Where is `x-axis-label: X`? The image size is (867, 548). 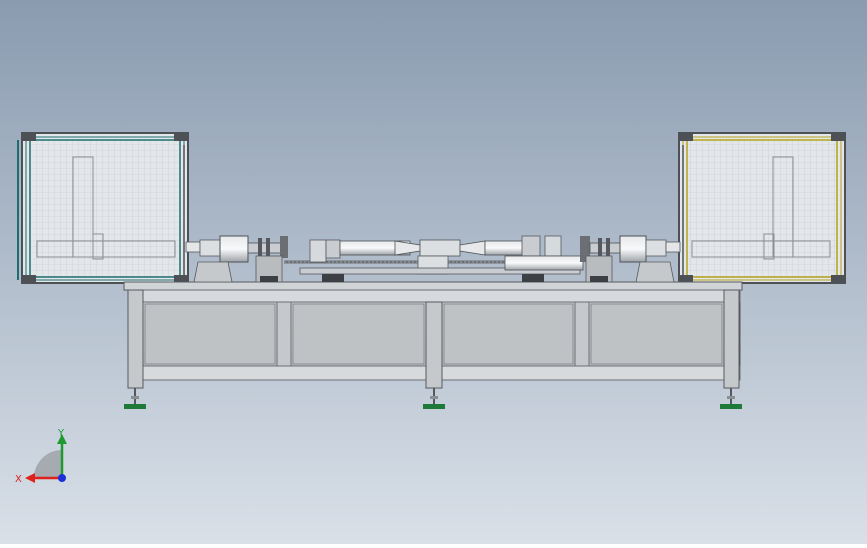
x-axis-label: X is located at coordinates (18, 479).